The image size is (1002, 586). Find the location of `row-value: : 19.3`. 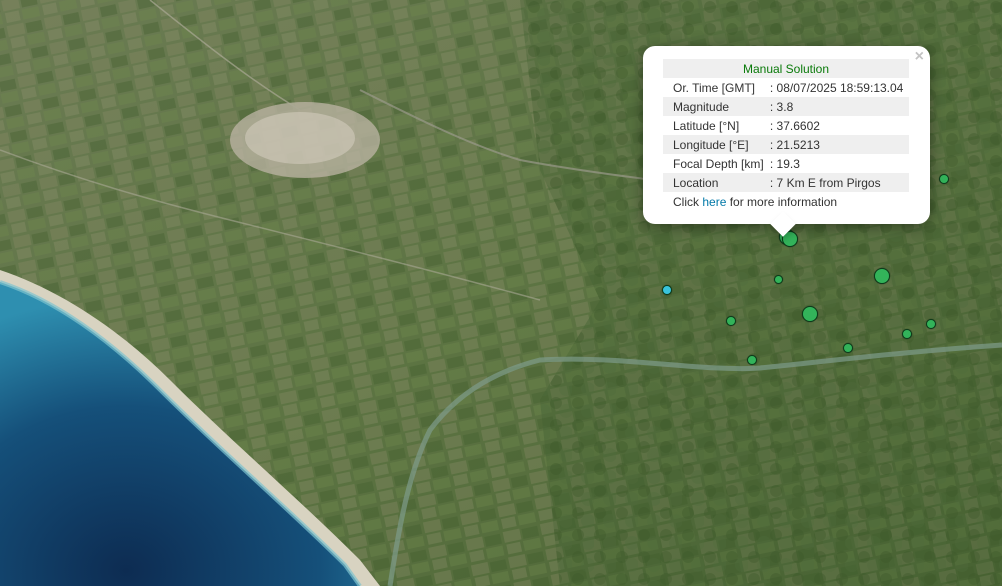

row-value: : 19.3 is located at coordinates (784, 163).